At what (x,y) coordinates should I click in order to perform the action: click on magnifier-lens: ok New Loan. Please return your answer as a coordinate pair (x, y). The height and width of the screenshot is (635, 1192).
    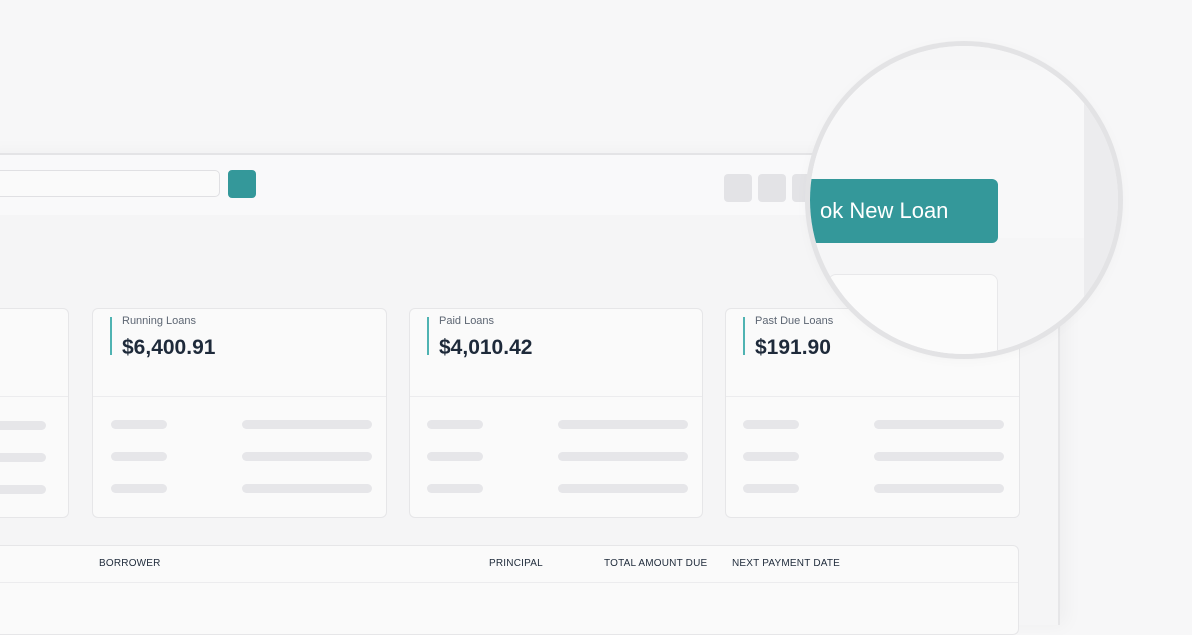
    Looking at the image, I should click on (964, 200).